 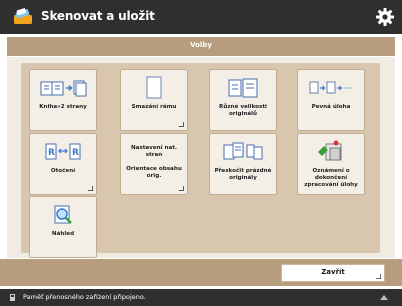 What do you see at coordinates (331, 152) in the screenshot?
I see `notification-icon` at bounding box center [331, 152].